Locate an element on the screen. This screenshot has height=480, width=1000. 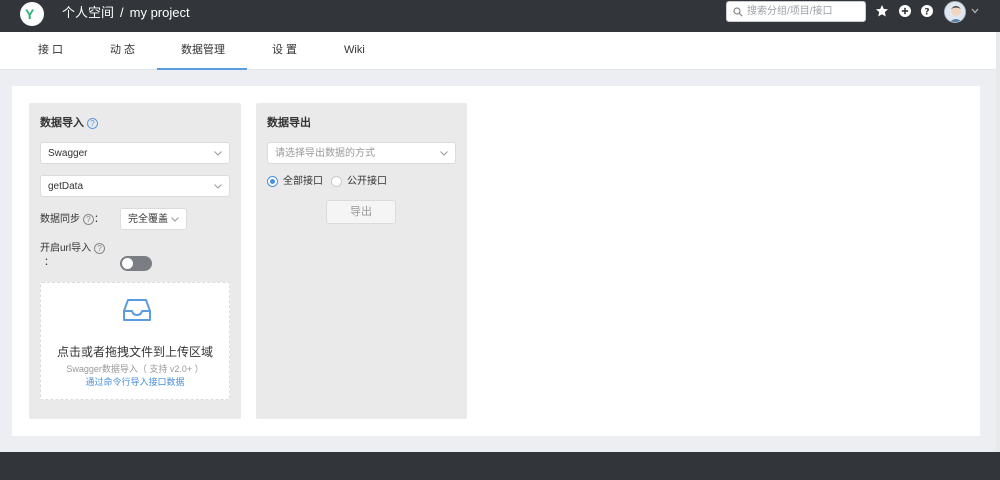
tab-activity: 动 态 is located at coordinates (122, 50).